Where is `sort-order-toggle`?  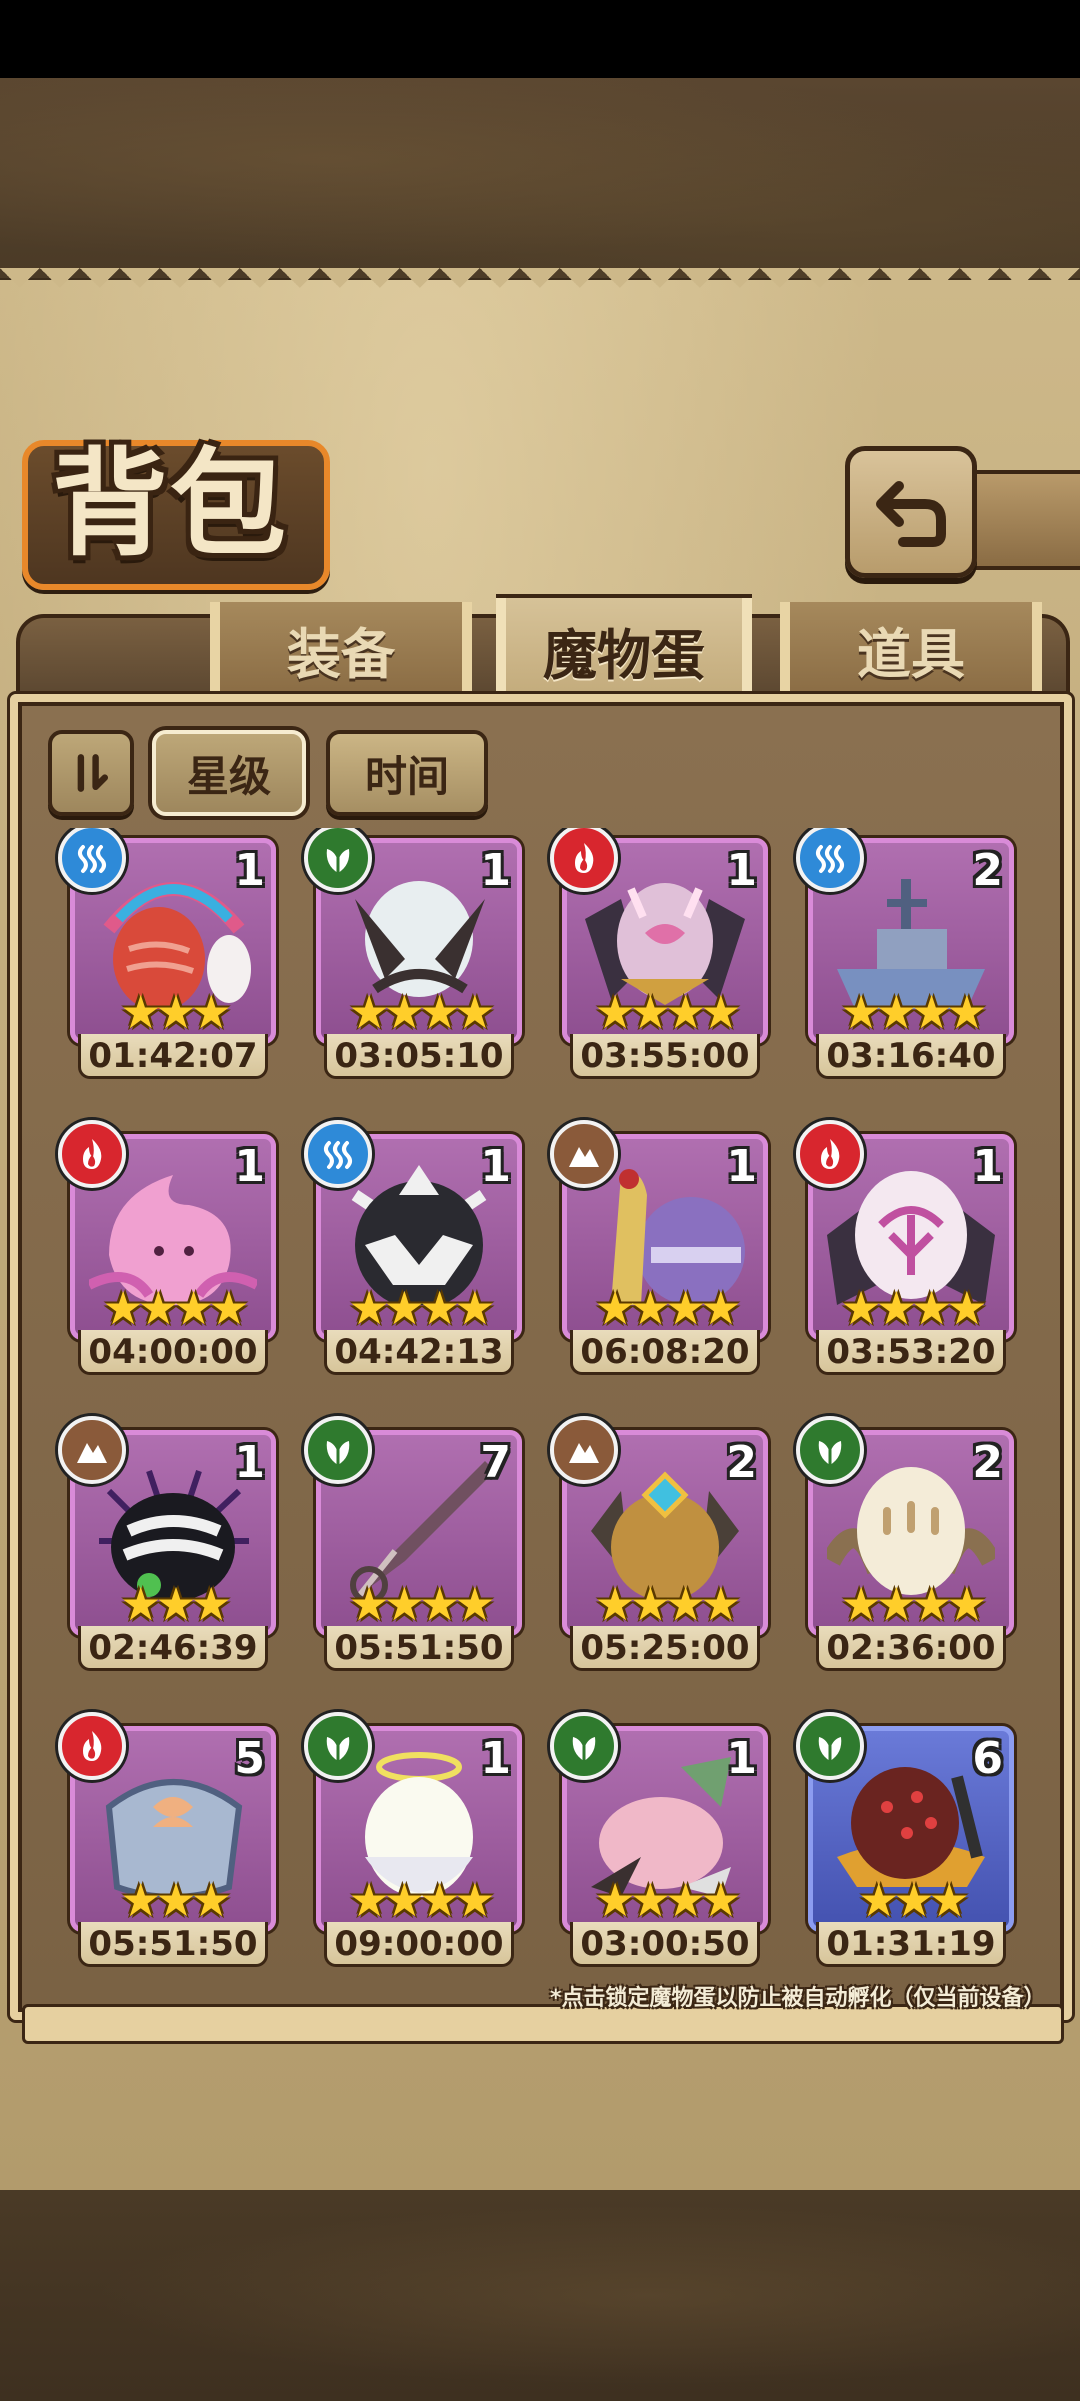
sort-order-toggle is located at coordinates (91, 773).